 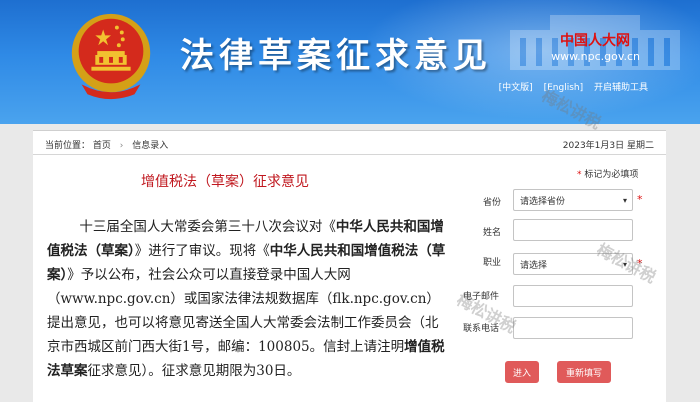 What do you see at coordinates (608, 175) in the screenshot?
I see `required-note: * 标记为必填项` at bounding box center [608, 175].